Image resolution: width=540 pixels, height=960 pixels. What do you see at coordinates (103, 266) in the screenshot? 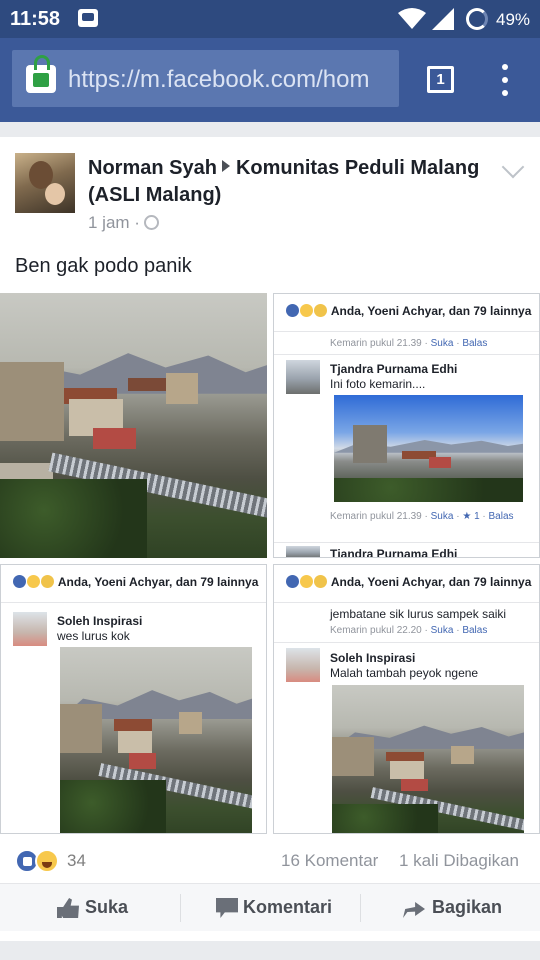
I see `post-text: Ben gak podo panik` at bounding box center [103, 266].